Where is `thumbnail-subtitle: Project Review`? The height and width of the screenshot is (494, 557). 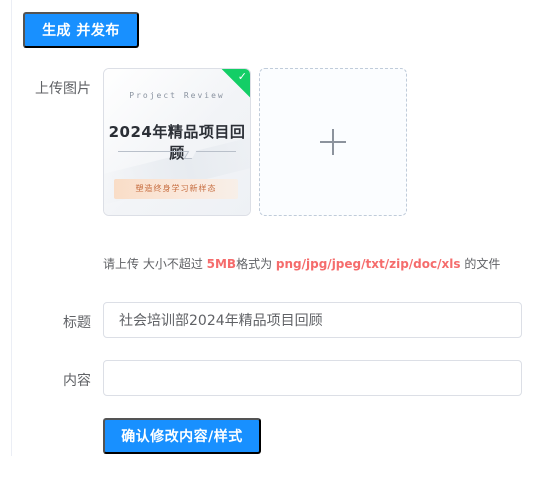
thumbnail-subtitle: Project Review is located at coordinates (177, 95).